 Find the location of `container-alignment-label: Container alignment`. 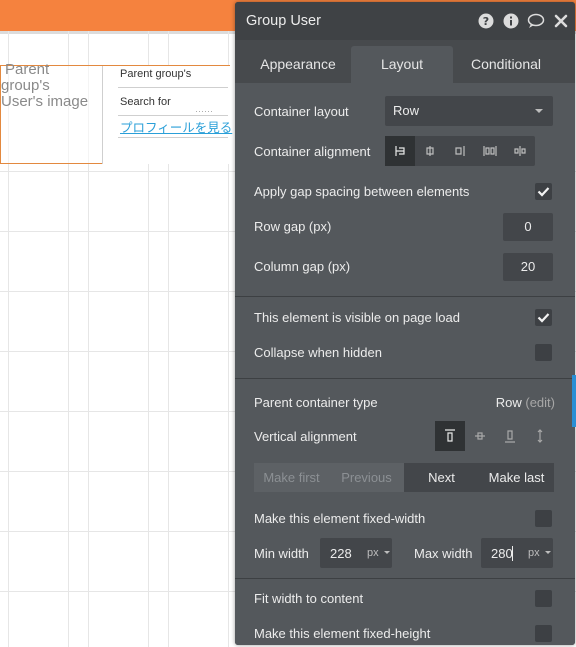

container-alignment-label: Container alignment is located at coordinates (312, 151).